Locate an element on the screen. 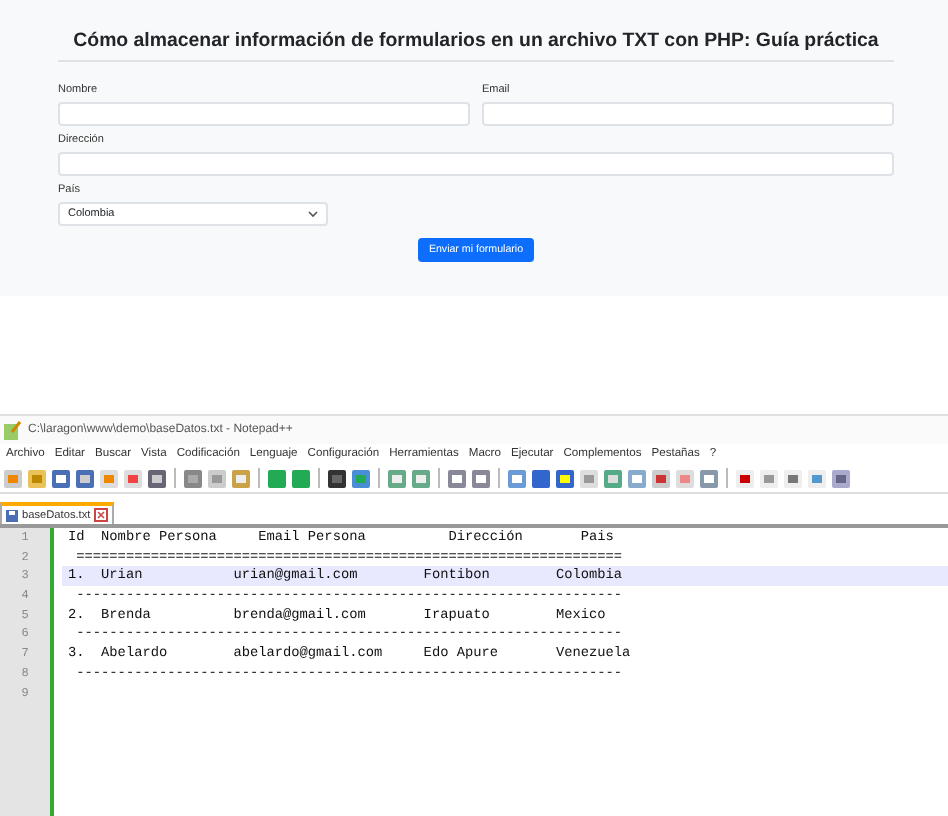 The width and height of the screenshot is (948, 816). page-title: Cómo almacenar información de formularios en un archivo TXT con PHP: Guía práctica is located at coordinates (476, 45).